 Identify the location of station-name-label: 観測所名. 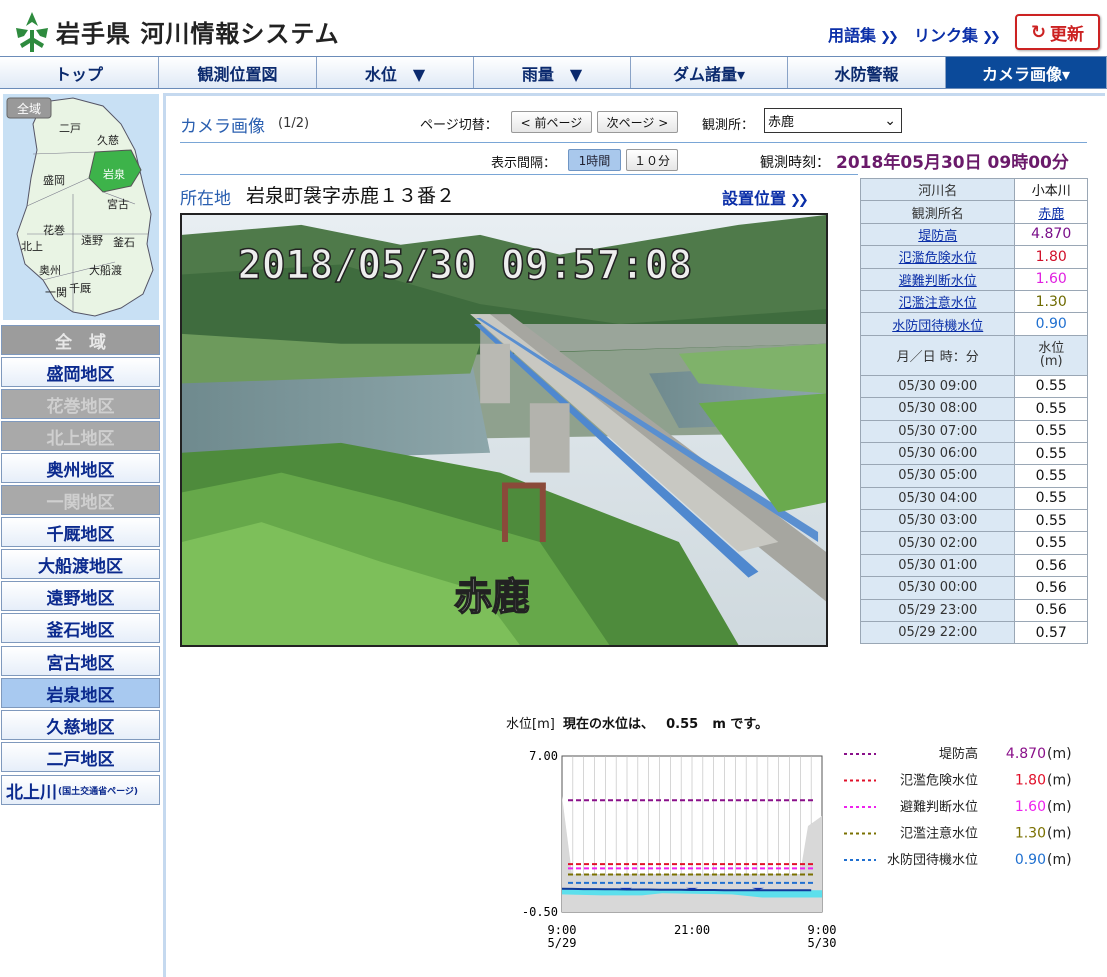
(937, 212).